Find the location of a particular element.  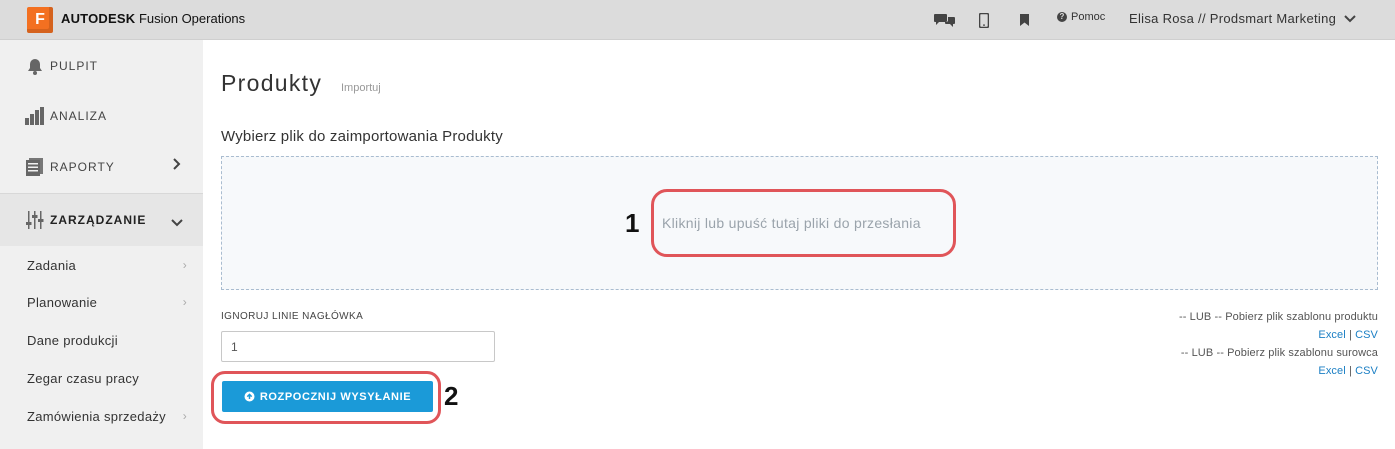

brand-autodesk: AUTODESK is located at coordinates (98, 18).